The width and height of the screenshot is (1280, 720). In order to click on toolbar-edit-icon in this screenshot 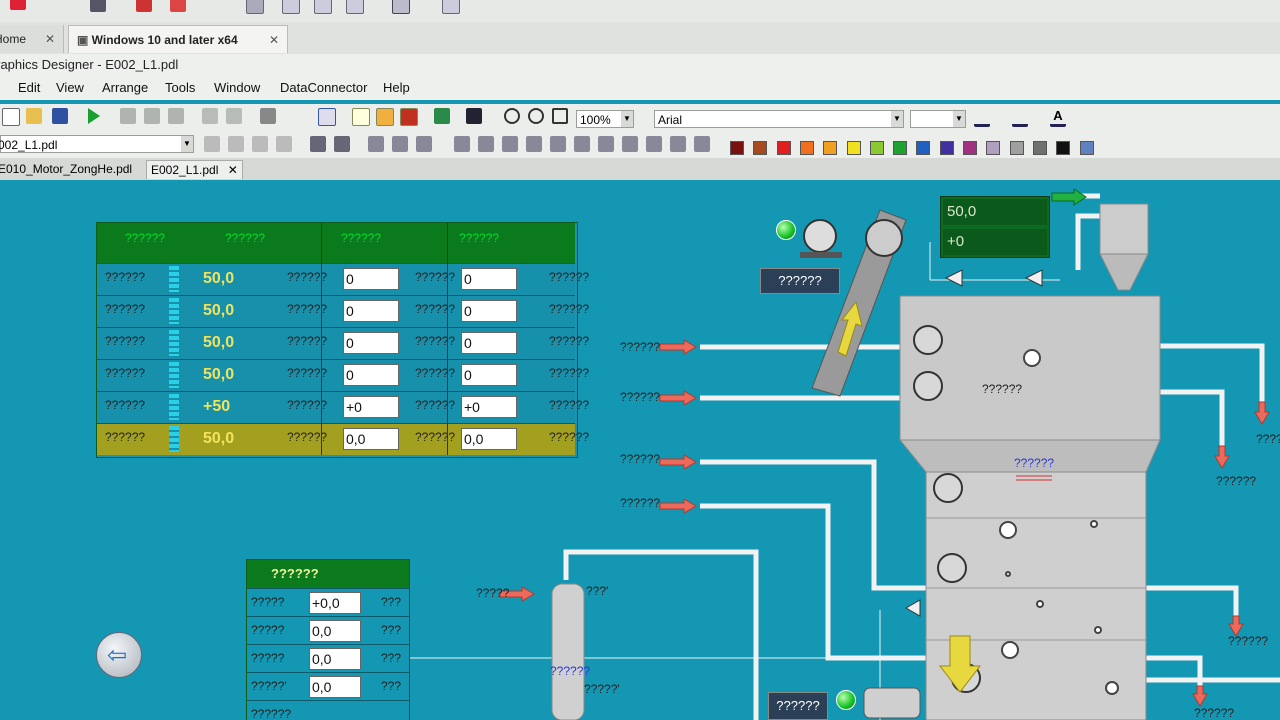, I will do `click(401, 7)`.